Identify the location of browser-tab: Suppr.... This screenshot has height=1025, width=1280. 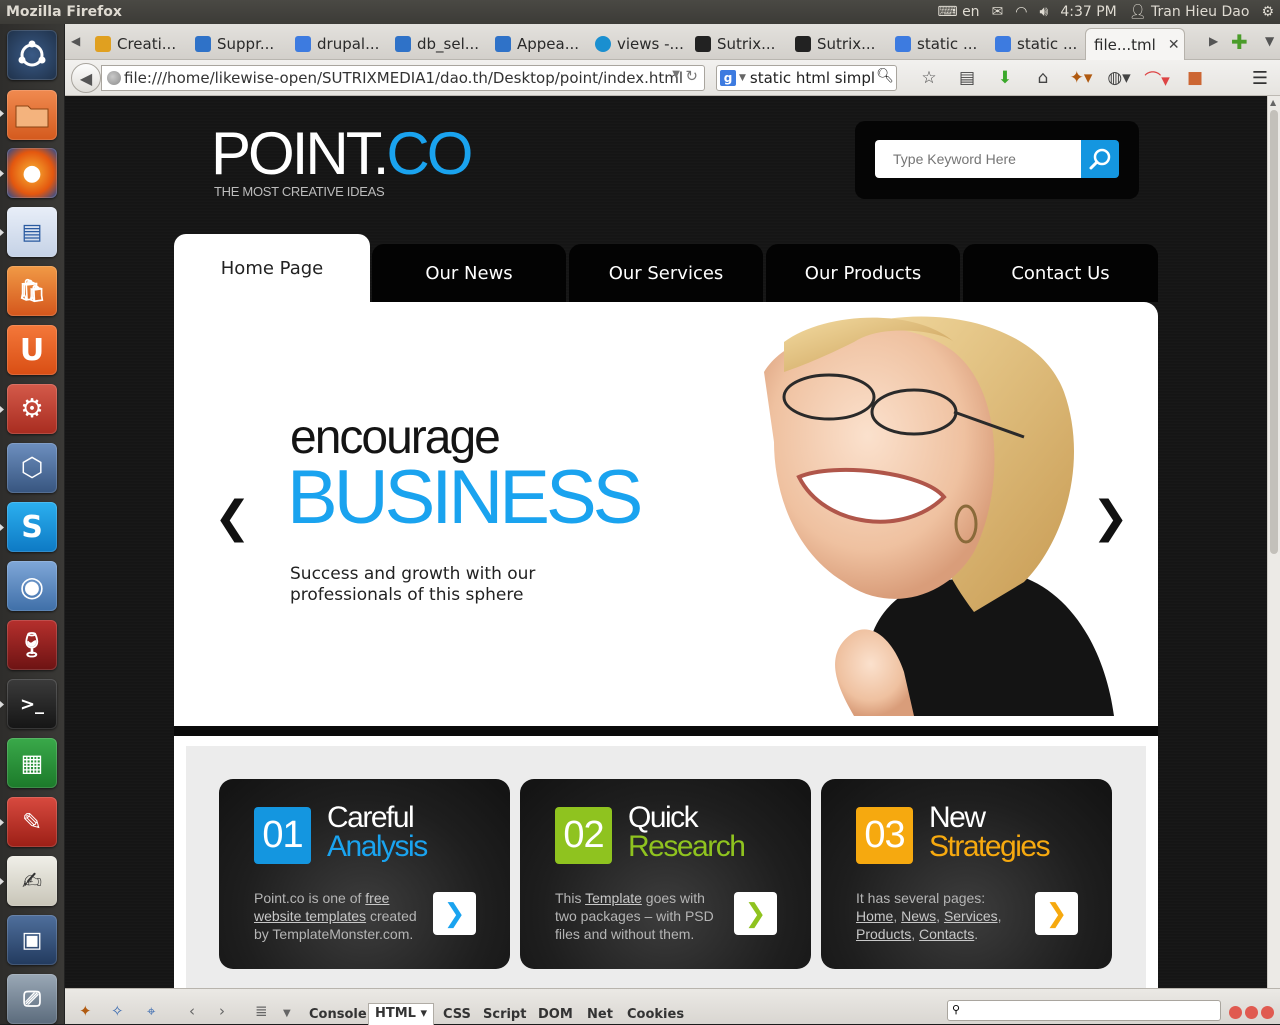
(237, 44).